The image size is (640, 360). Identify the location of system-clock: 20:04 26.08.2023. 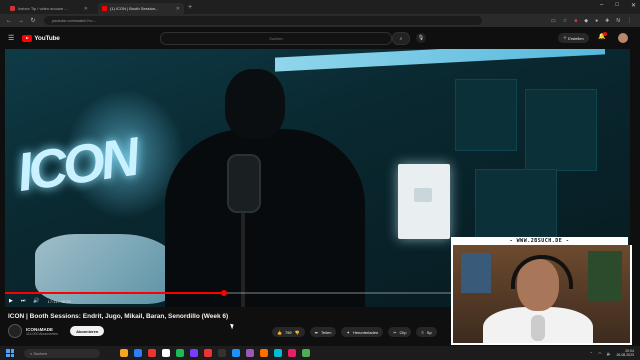
(625, 353).